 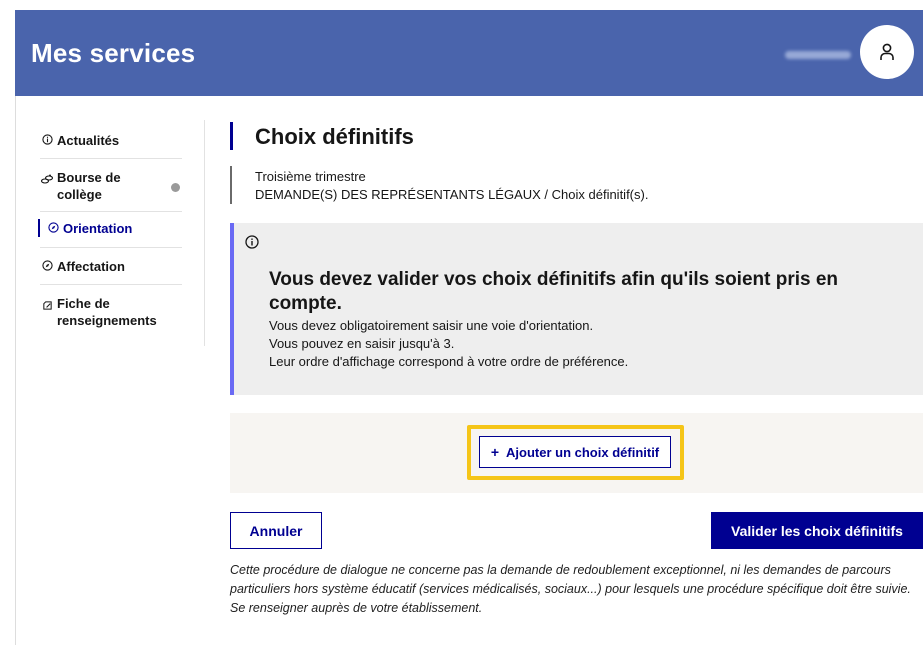 I want to click on sidebar-item-label: Fiche de renseignements, so click(x=107, y=312).